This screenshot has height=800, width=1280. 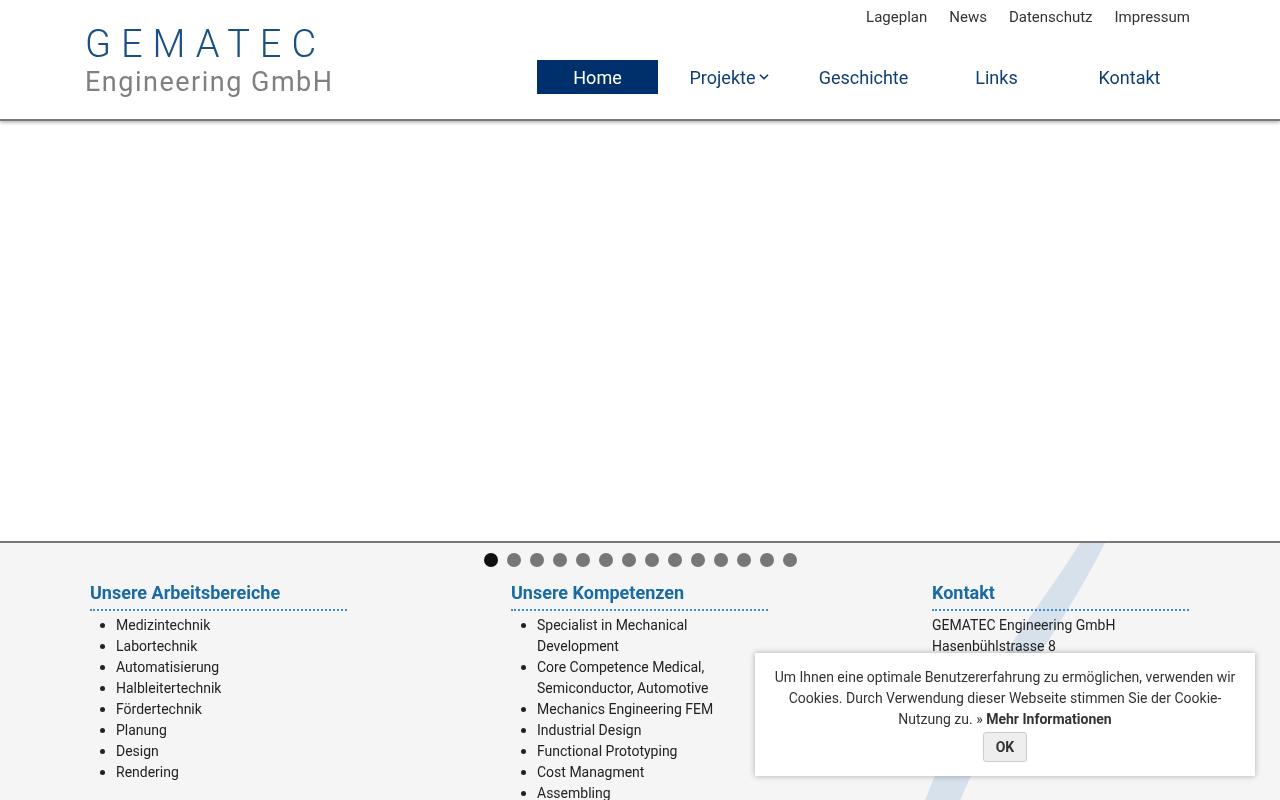 What do you see at coordinates (142, 730) in the screenshot?
I see `list-item: Planung` at bounding box center [142, 730].